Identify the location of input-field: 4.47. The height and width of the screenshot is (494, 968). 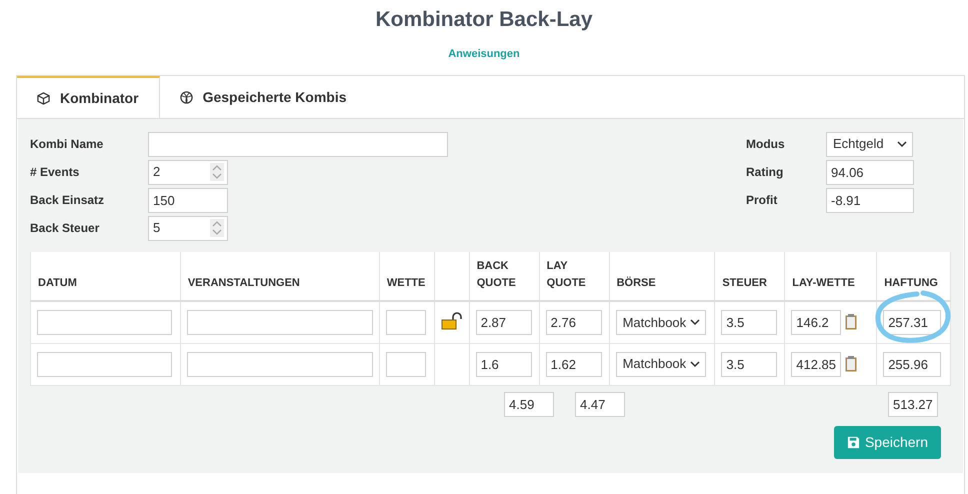
(600, 404).